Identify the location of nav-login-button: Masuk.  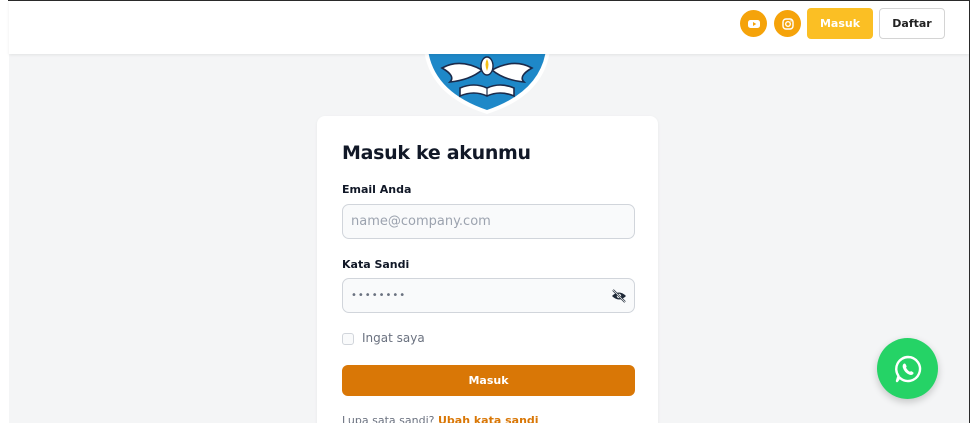
(840, 23).